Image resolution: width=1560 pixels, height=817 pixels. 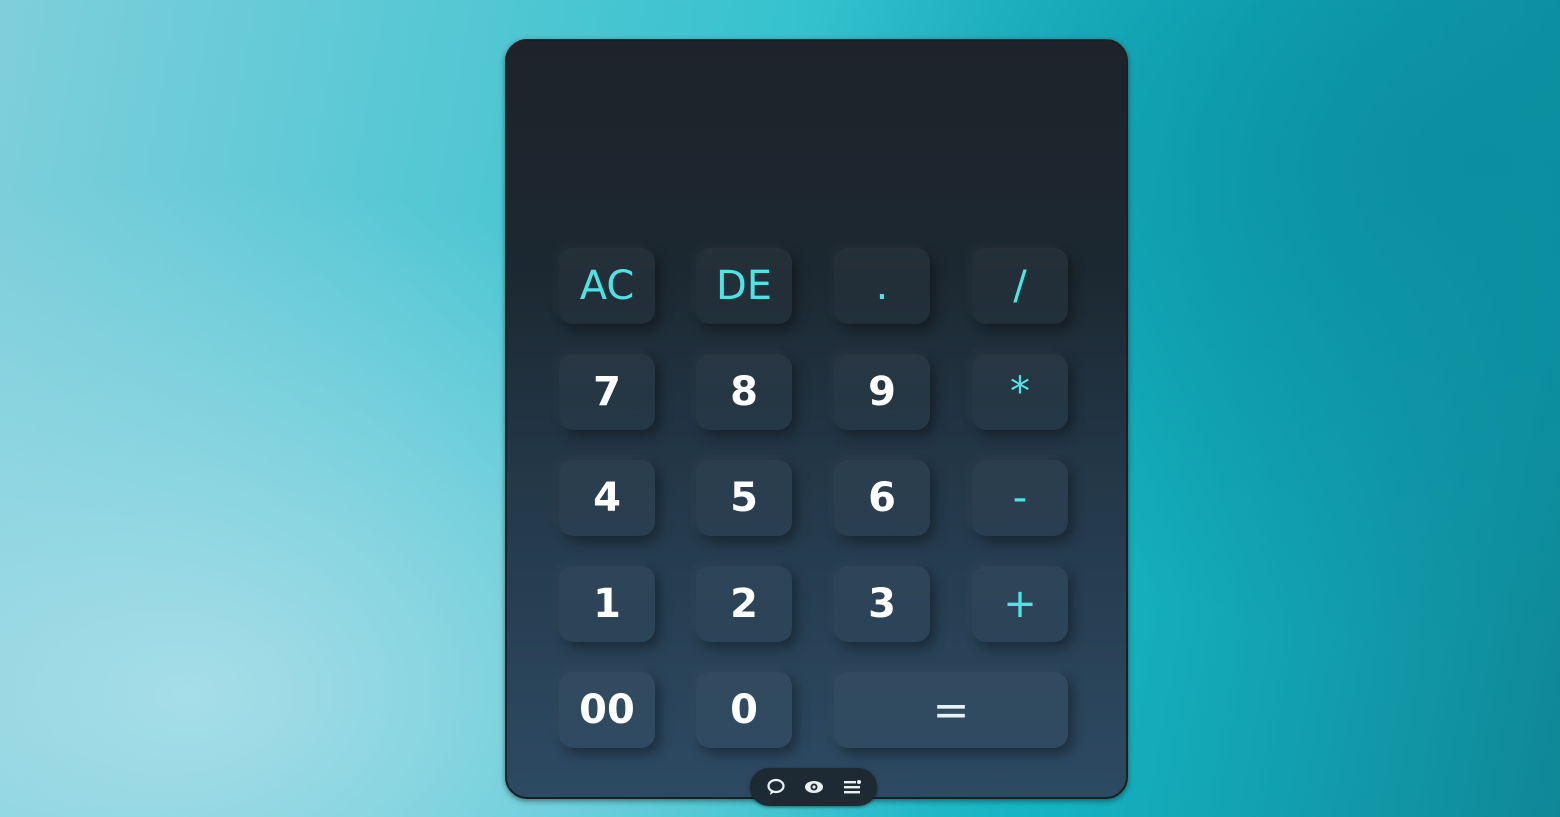 I want to click on digit-8-button: 8, so click(x=744, y=392).